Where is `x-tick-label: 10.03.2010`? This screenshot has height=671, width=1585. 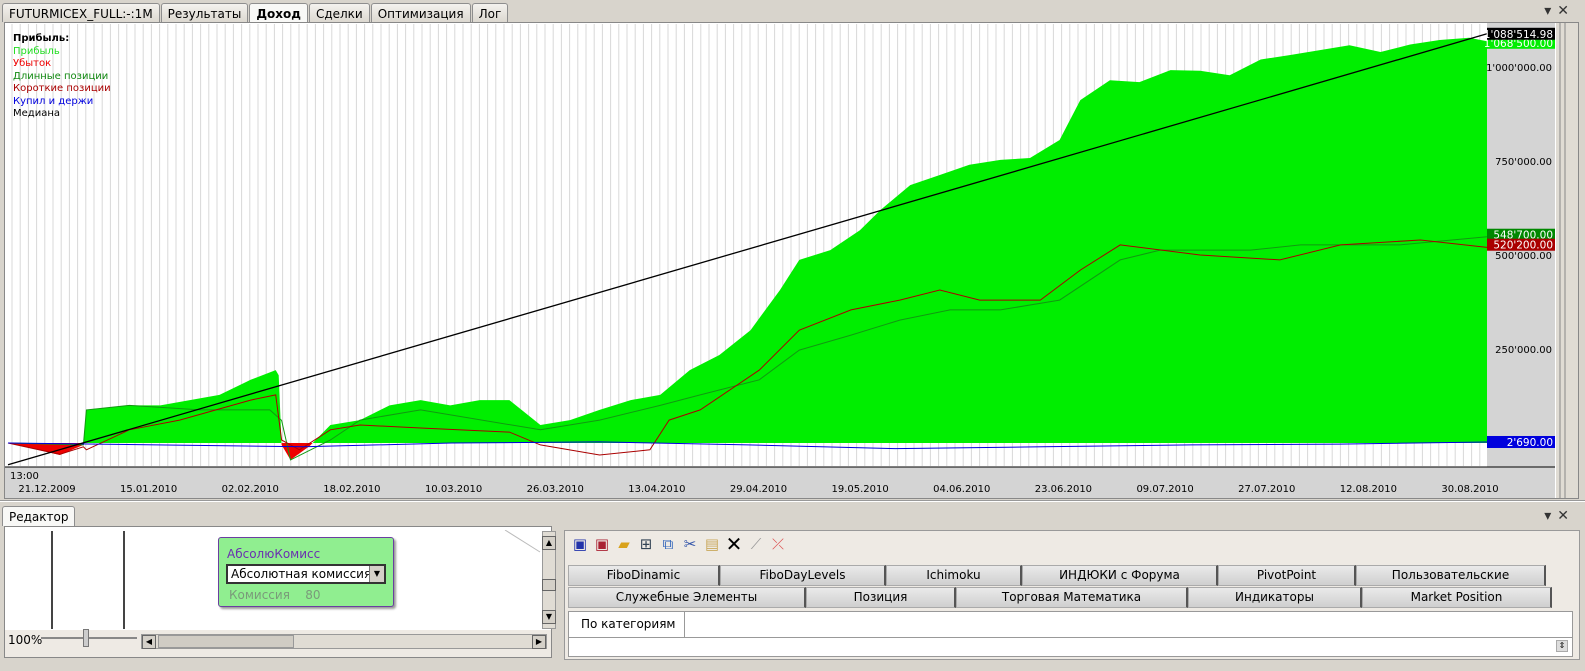 x-tick-label: 10.03.2010 is located at coordinates (453, 489).